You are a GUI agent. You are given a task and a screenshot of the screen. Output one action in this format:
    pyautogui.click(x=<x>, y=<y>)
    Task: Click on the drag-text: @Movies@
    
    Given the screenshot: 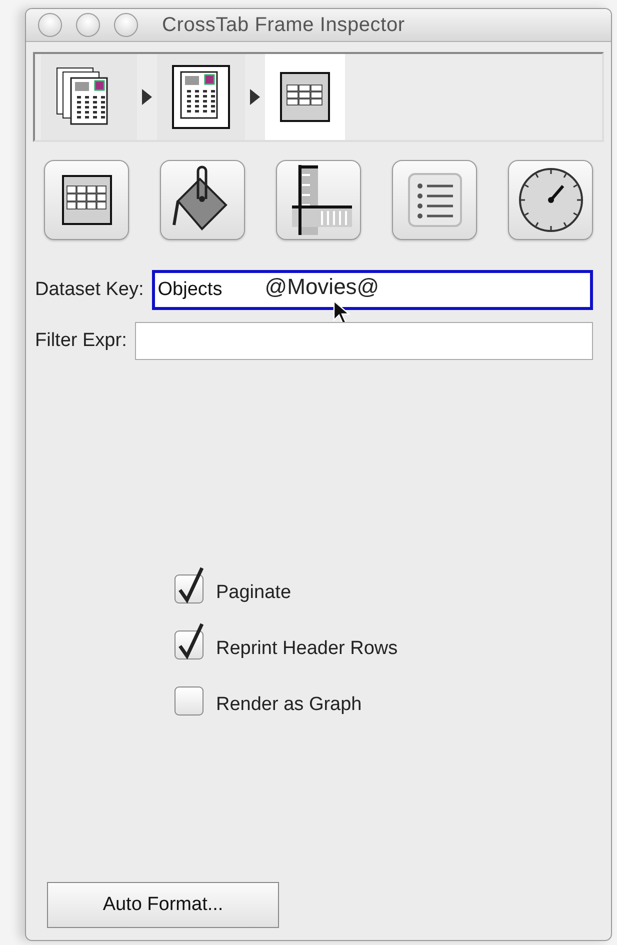 What is the action you would take?
    pyautogui.click(x=322, y=287)
    